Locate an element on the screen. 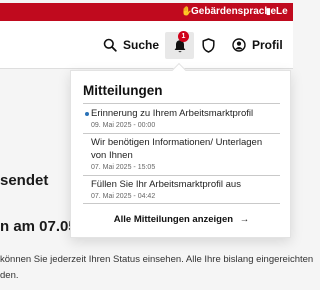 The height and width of the screenshot is (290, 320). user-icon is located at coordinates (239, 45).